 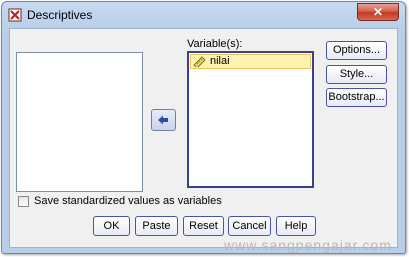 What do you see at coordinates (203, 226) in the screenshot?
I see `reset-button: Reset` at bounding box center [203, 226].